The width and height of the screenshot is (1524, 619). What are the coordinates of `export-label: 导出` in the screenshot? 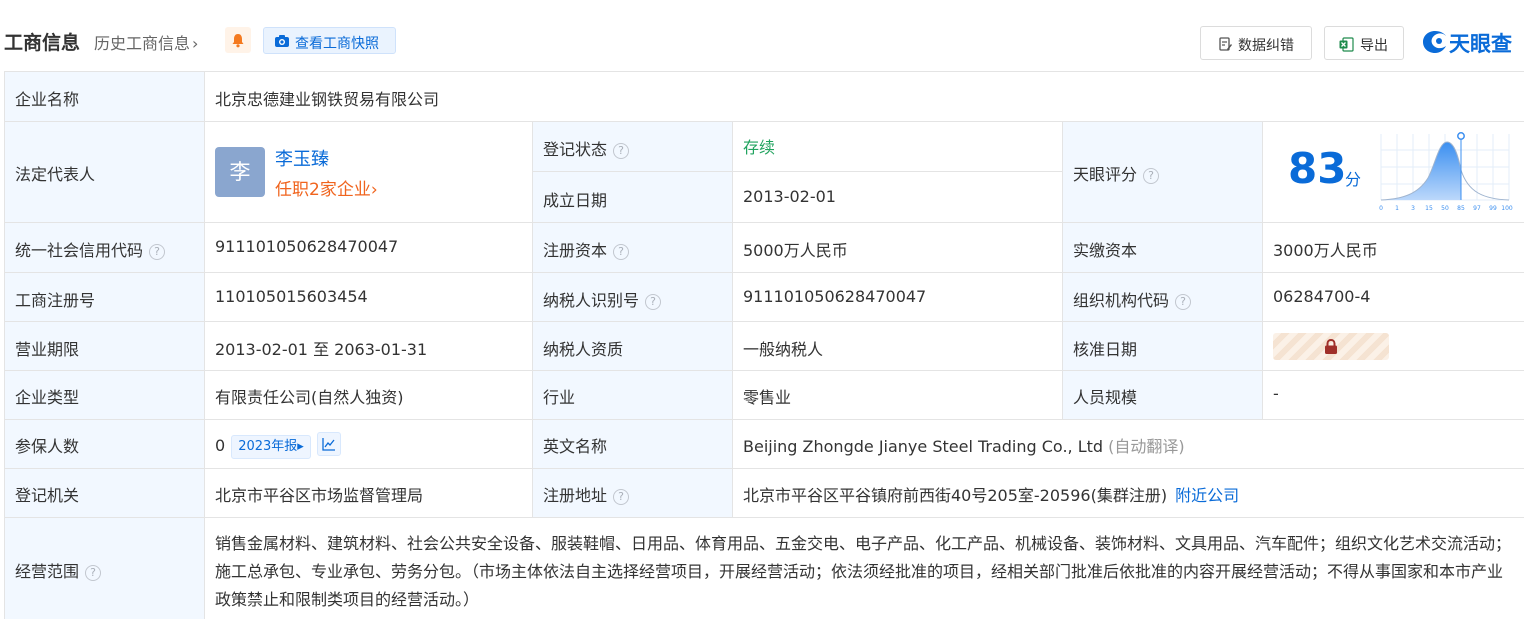 It's located at (1374, 46).